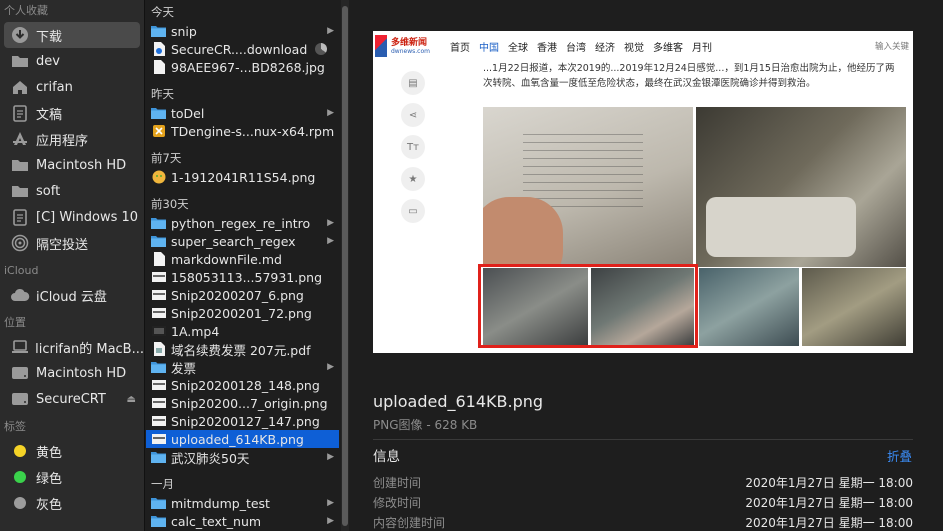  I want to click on sidebar-item: 下载, so click(72, 35).